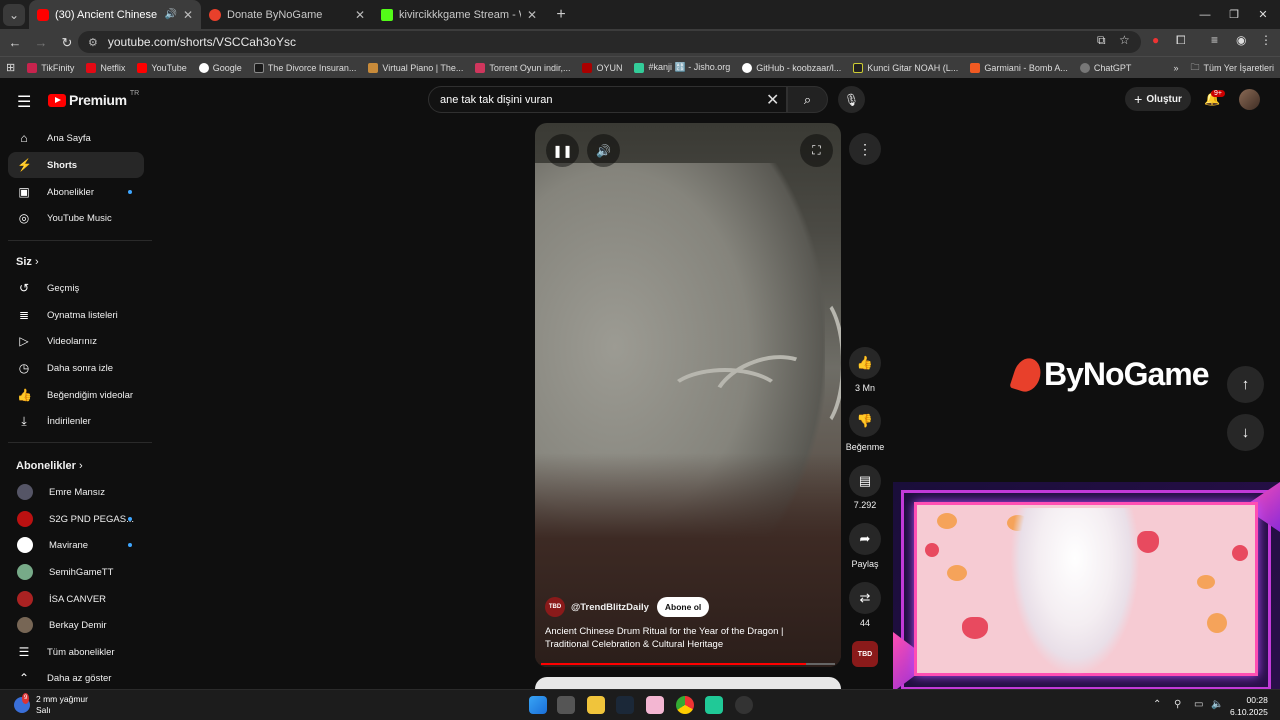  Describe the element at coordinates (1232, 68) in the screenshot. I see `all-bookmarks: 🗀 Tüm Yer İşaretleri` at that location.